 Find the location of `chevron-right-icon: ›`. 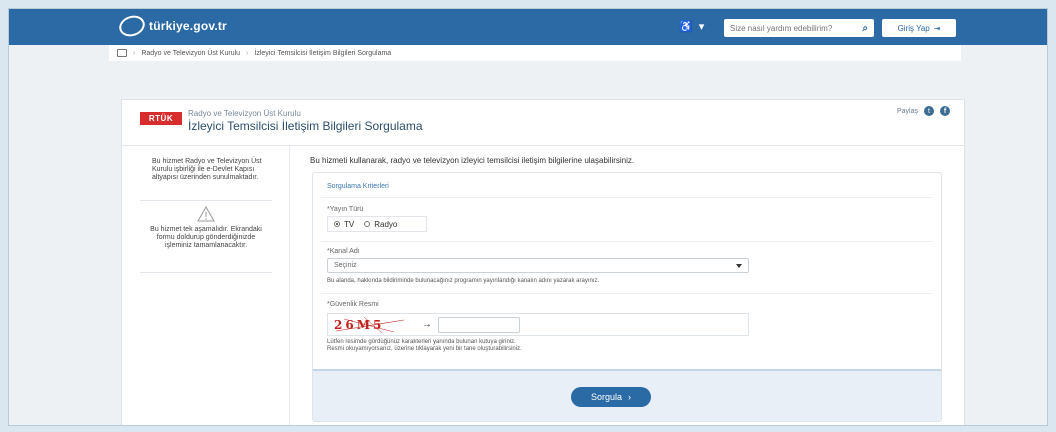

chevron-right-icon: › is located at coordinates (630, 397).